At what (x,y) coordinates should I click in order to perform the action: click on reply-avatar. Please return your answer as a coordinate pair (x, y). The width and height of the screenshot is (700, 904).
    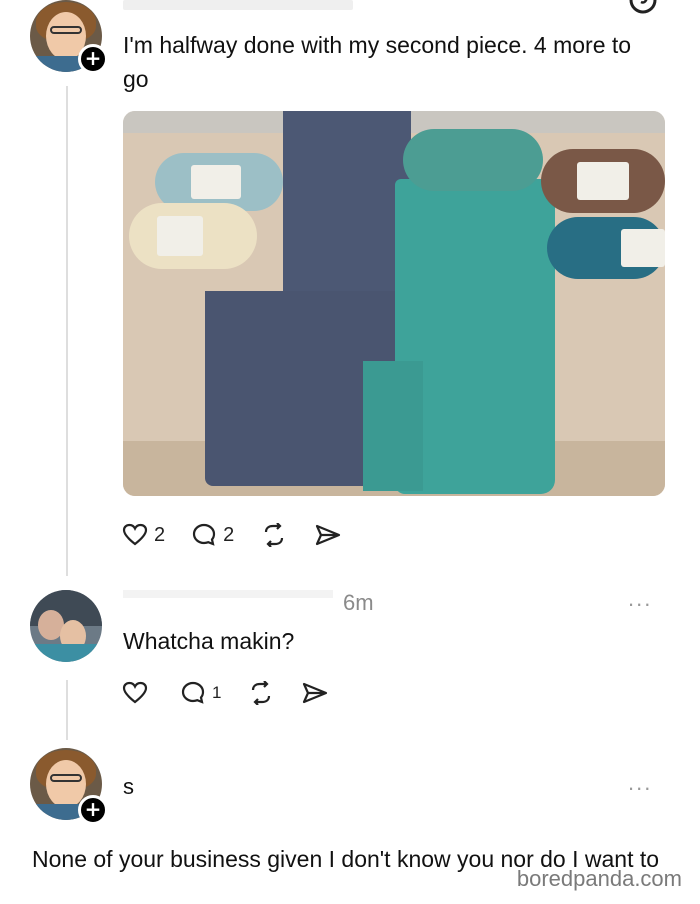
    Looking at the image, I should click on (66, 626).